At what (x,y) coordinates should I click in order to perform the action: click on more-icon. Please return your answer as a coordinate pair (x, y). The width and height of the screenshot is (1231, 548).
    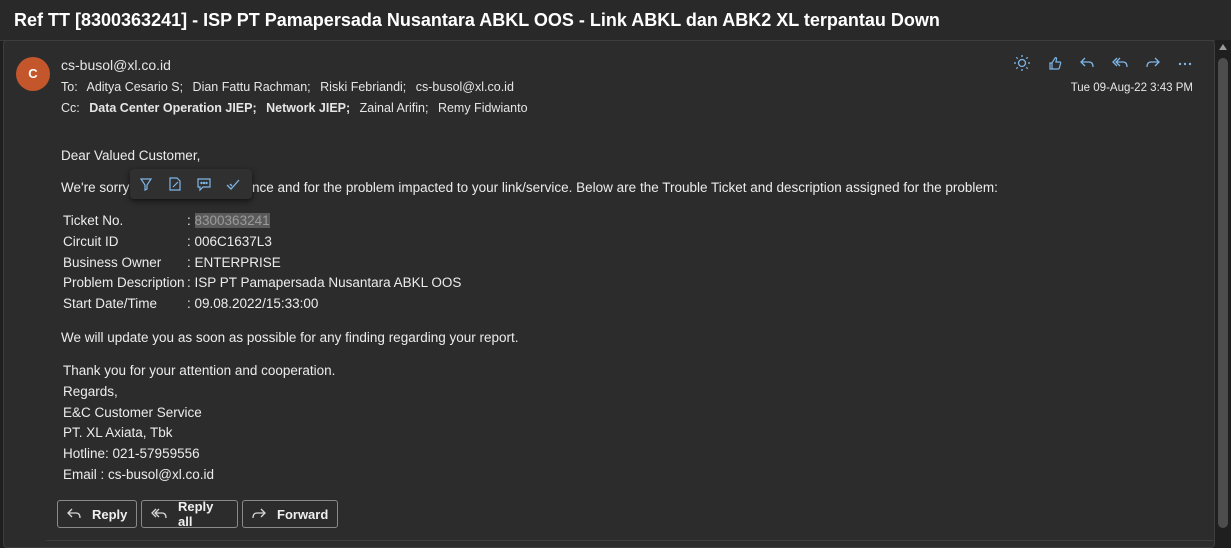
    Looking at the image, I should click on (1185, 63).